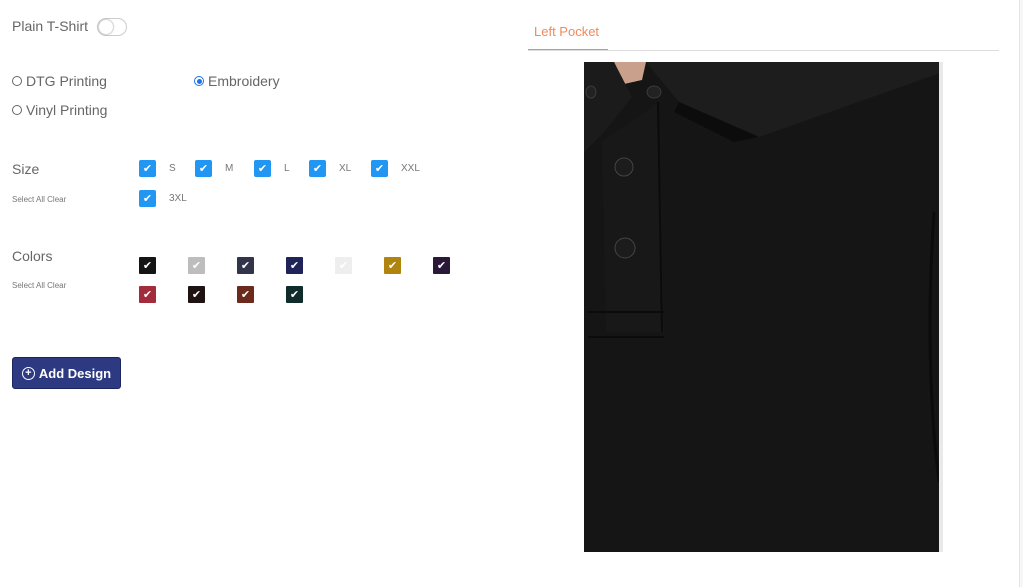 The image size is (1023, 587). Describe the element at coordinates (75, 373) in the screenshot. I see `add-design-label: Add Design` at that location.